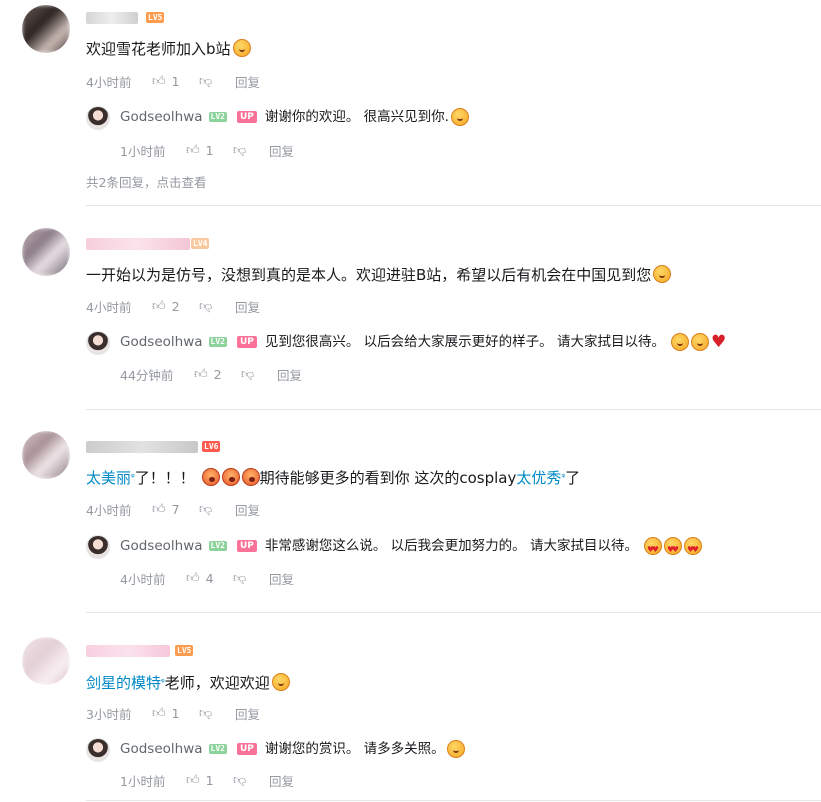  What do you see at coordinates (451, 546) in the screenshot?
I see `reply-text: 非常感谢您这么说。 以后我会更加努力的。 请大家拭目以待。` at bounding box center [451, 546].